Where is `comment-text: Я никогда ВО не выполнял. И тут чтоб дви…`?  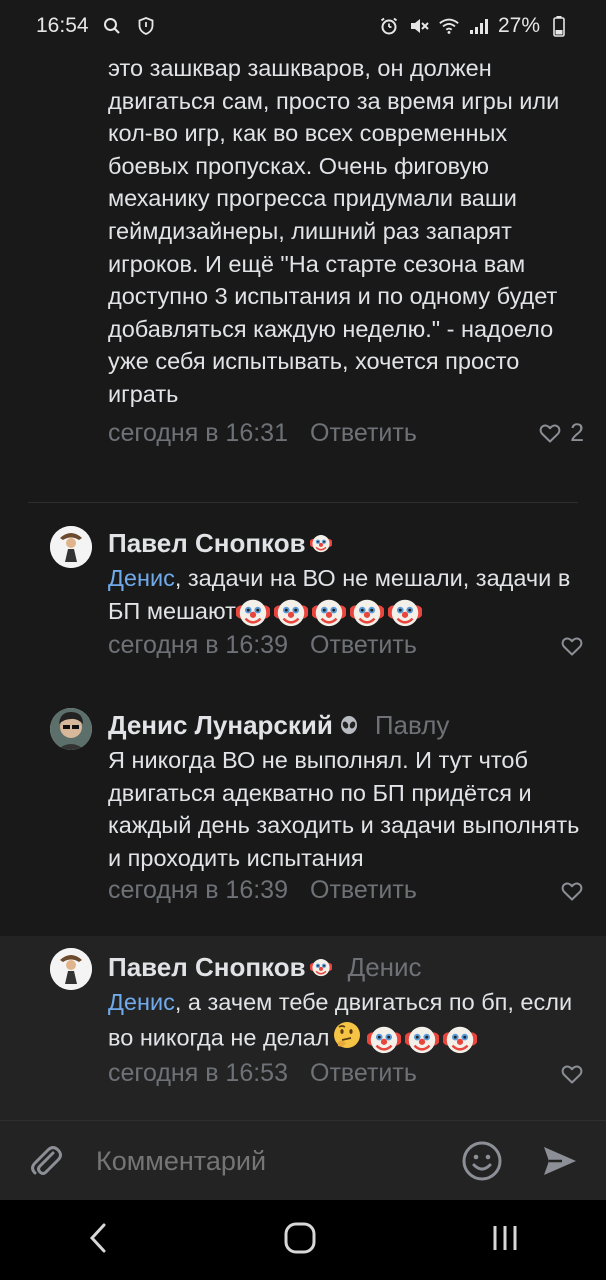
comment-text: Я никогда ВО не выполнял. И тут чтоб дви… is located at coordinates (344, 809).